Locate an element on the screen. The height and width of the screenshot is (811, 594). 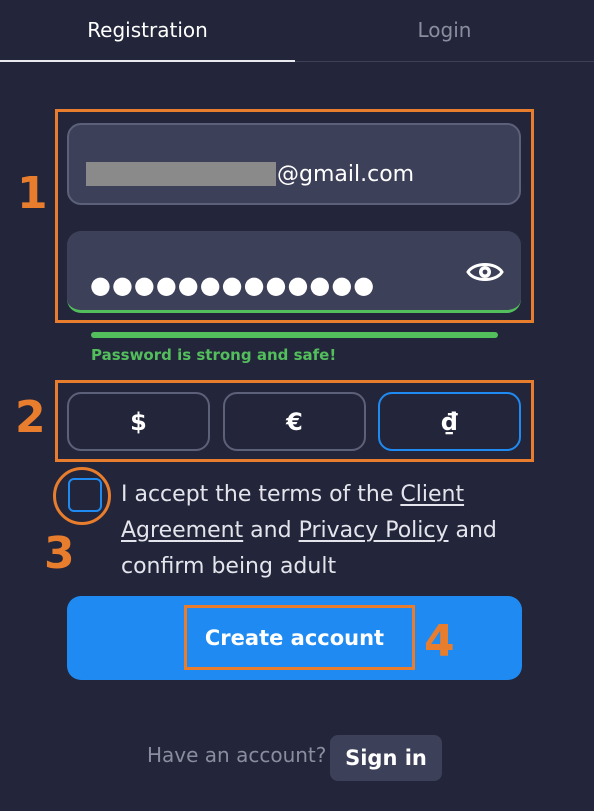
terms-checkbox is located at coordinates (85, 495).